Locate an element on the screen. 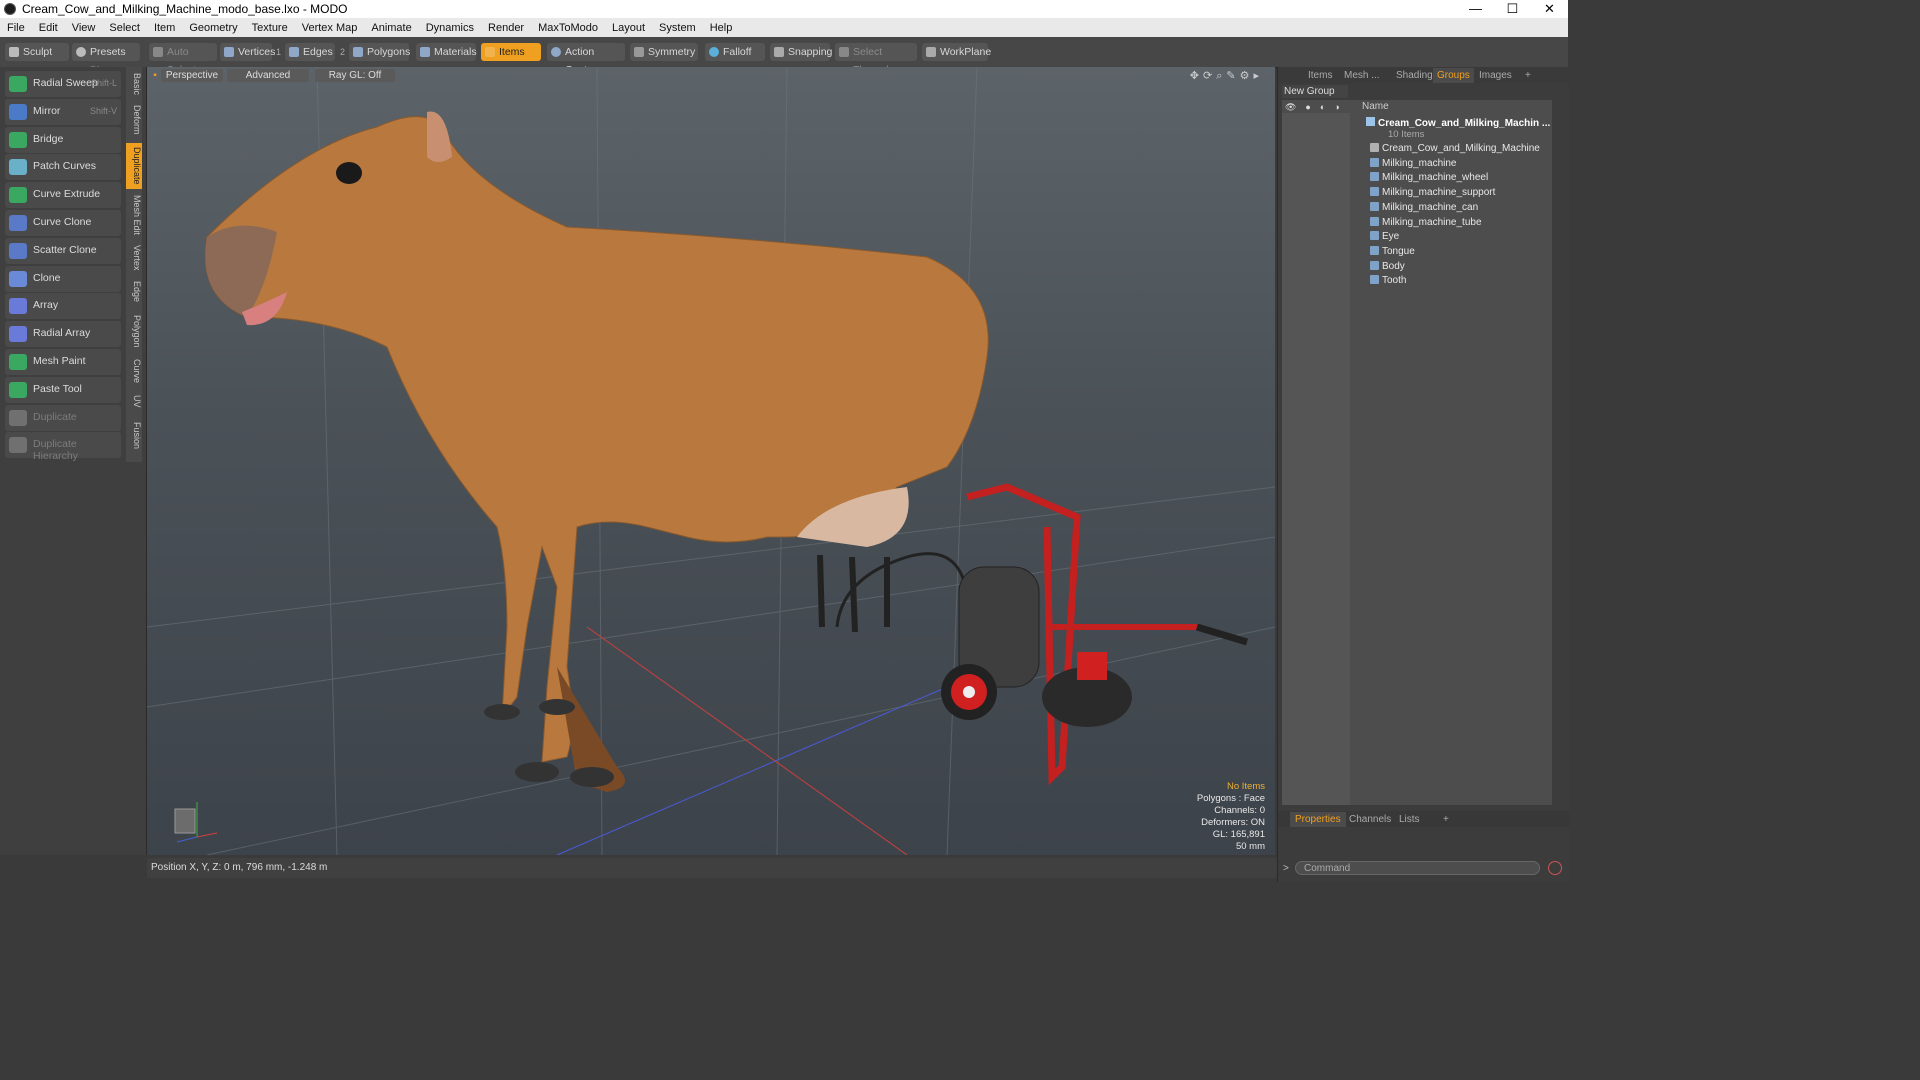 Image resolution: width=1920 pixels, height=1080 pixels. viewport-menu-icon: ▪ is located at coordinates (155, 75).